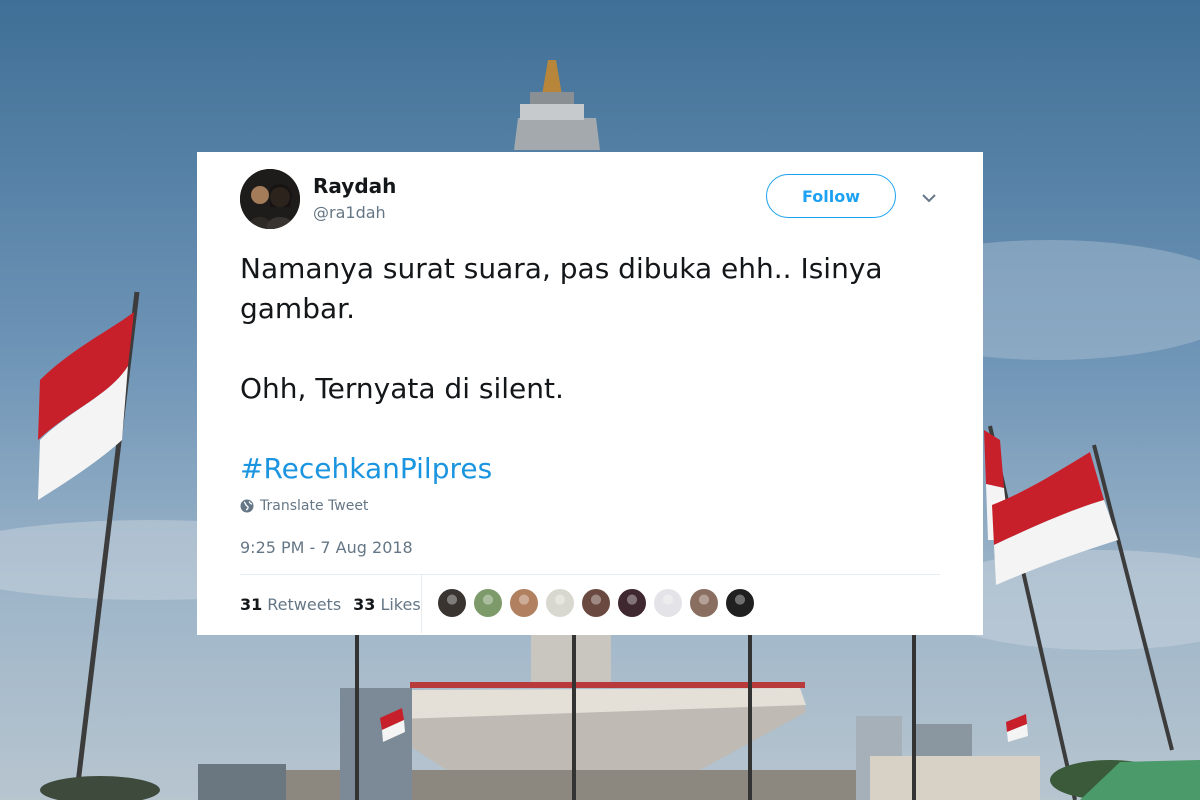 This screenshot has height=800, width=1200. I want to click on likes-label: Likes, so click(400, 604).